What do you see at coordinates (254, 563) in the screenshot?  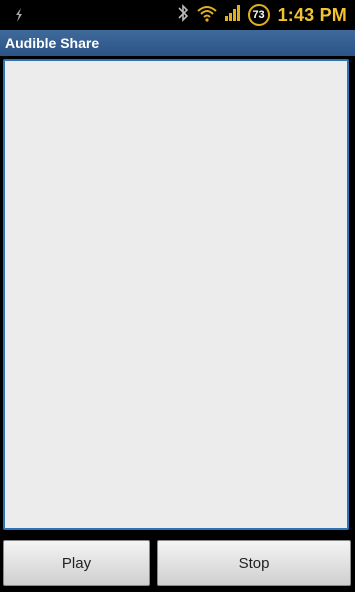 I see `stop-button: Stop` at bounding box center [254, 563].